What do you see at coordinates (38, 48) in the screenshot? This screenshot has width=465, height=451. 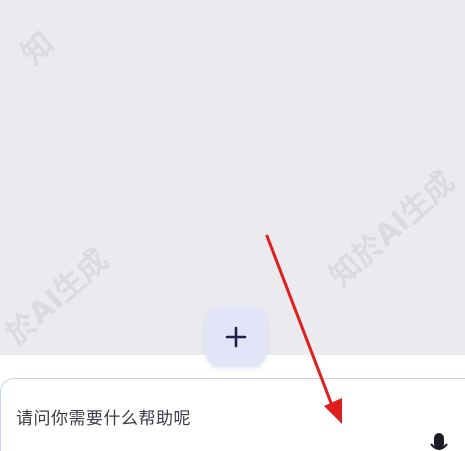 I see `watermark-top-left: 知` at bounding box center [38, 48].